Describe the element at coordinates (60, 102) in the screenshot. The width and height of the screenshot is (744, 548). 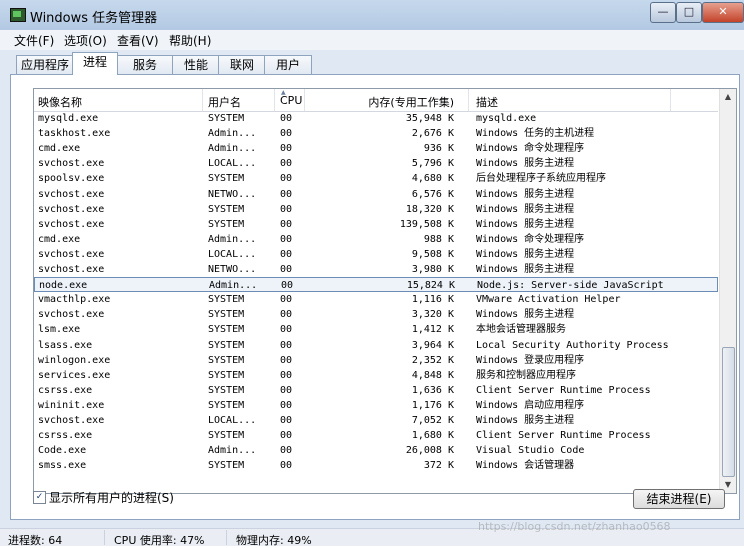
I see `column-image-name: 映像名称` at that location.